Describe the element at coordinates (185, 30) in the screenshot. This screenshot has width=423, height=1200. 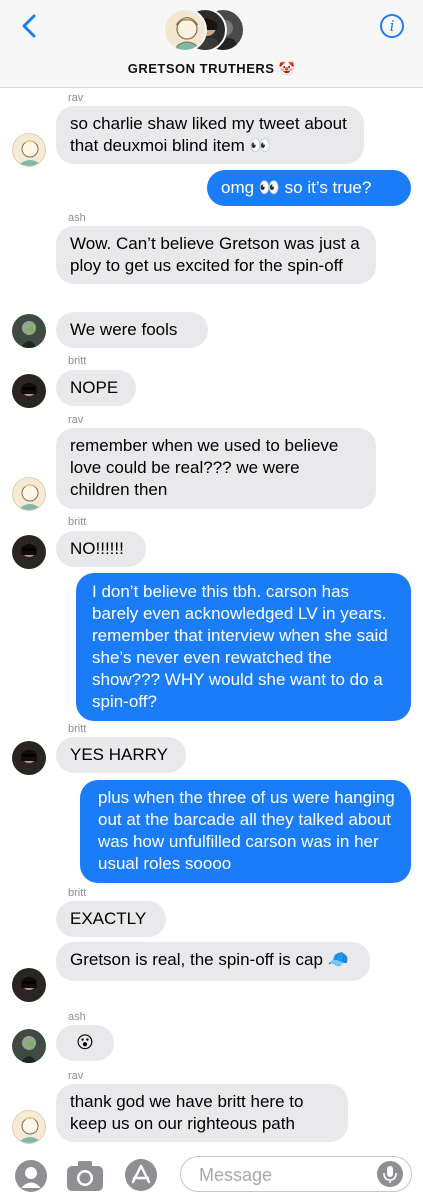
I see `group-member-avatar` at that location.